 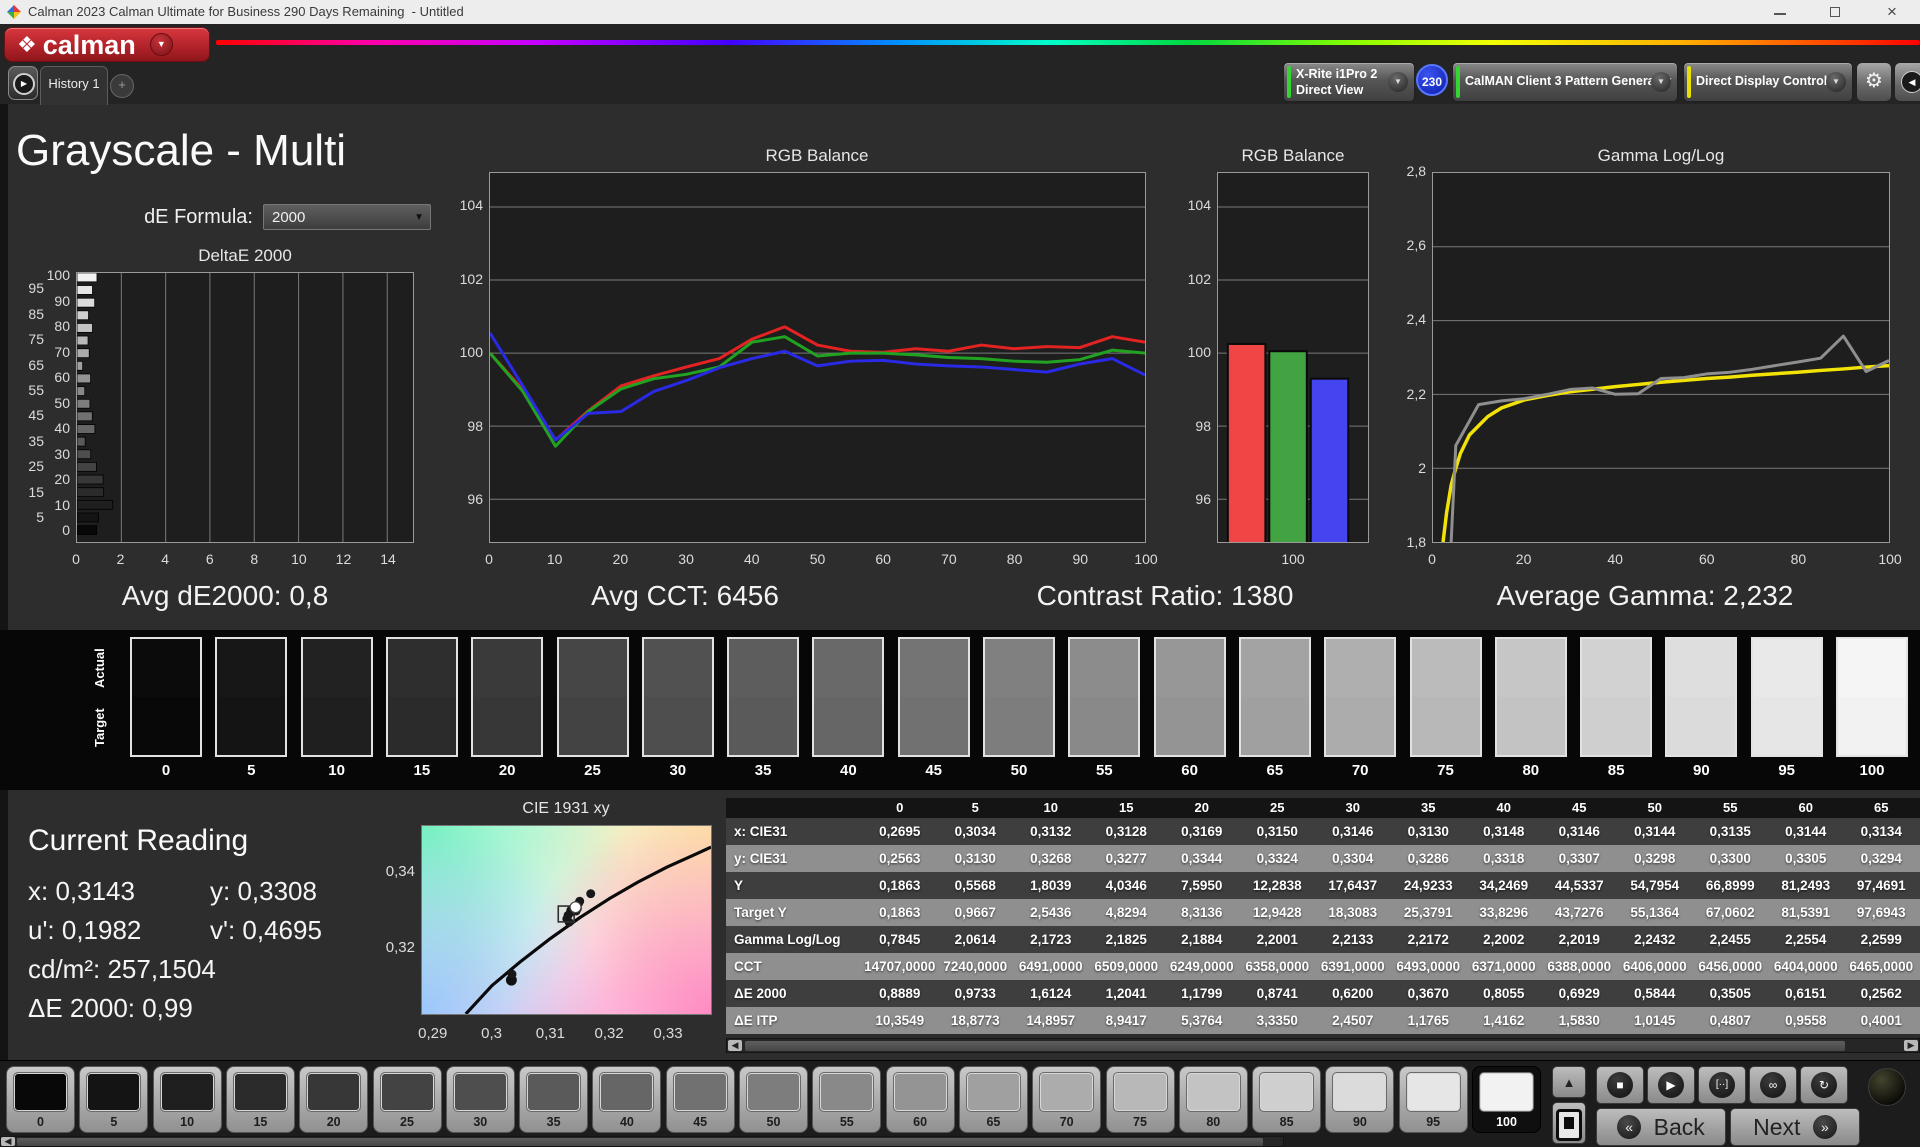 What do you see at coordinates (773, 1099) in the screenshot?
I see `pattern-level-button-50: 50` at bounding box center [773, 1099].